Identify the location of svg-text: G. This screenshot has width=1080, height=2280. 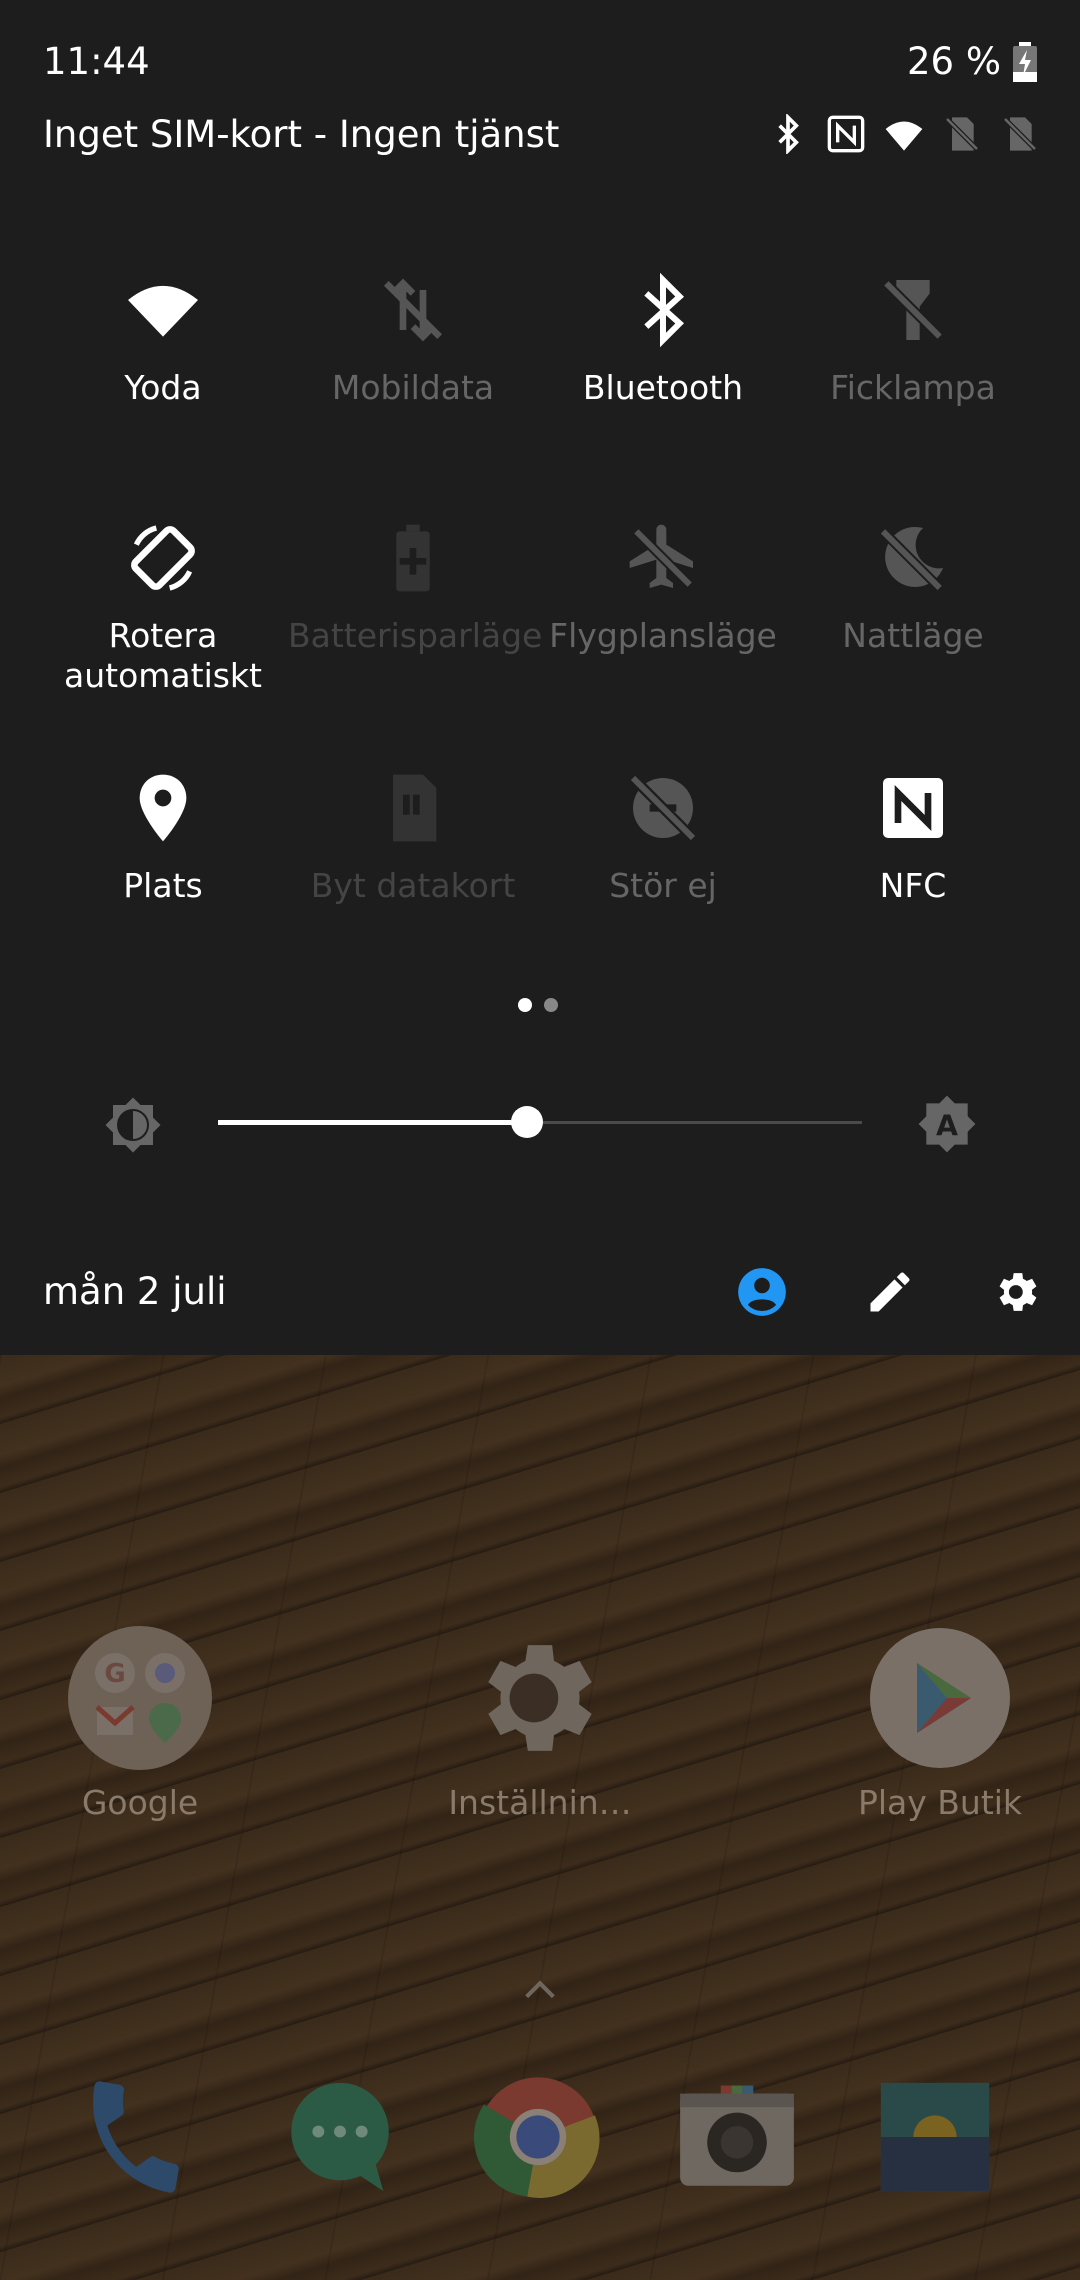
(114, 1674).